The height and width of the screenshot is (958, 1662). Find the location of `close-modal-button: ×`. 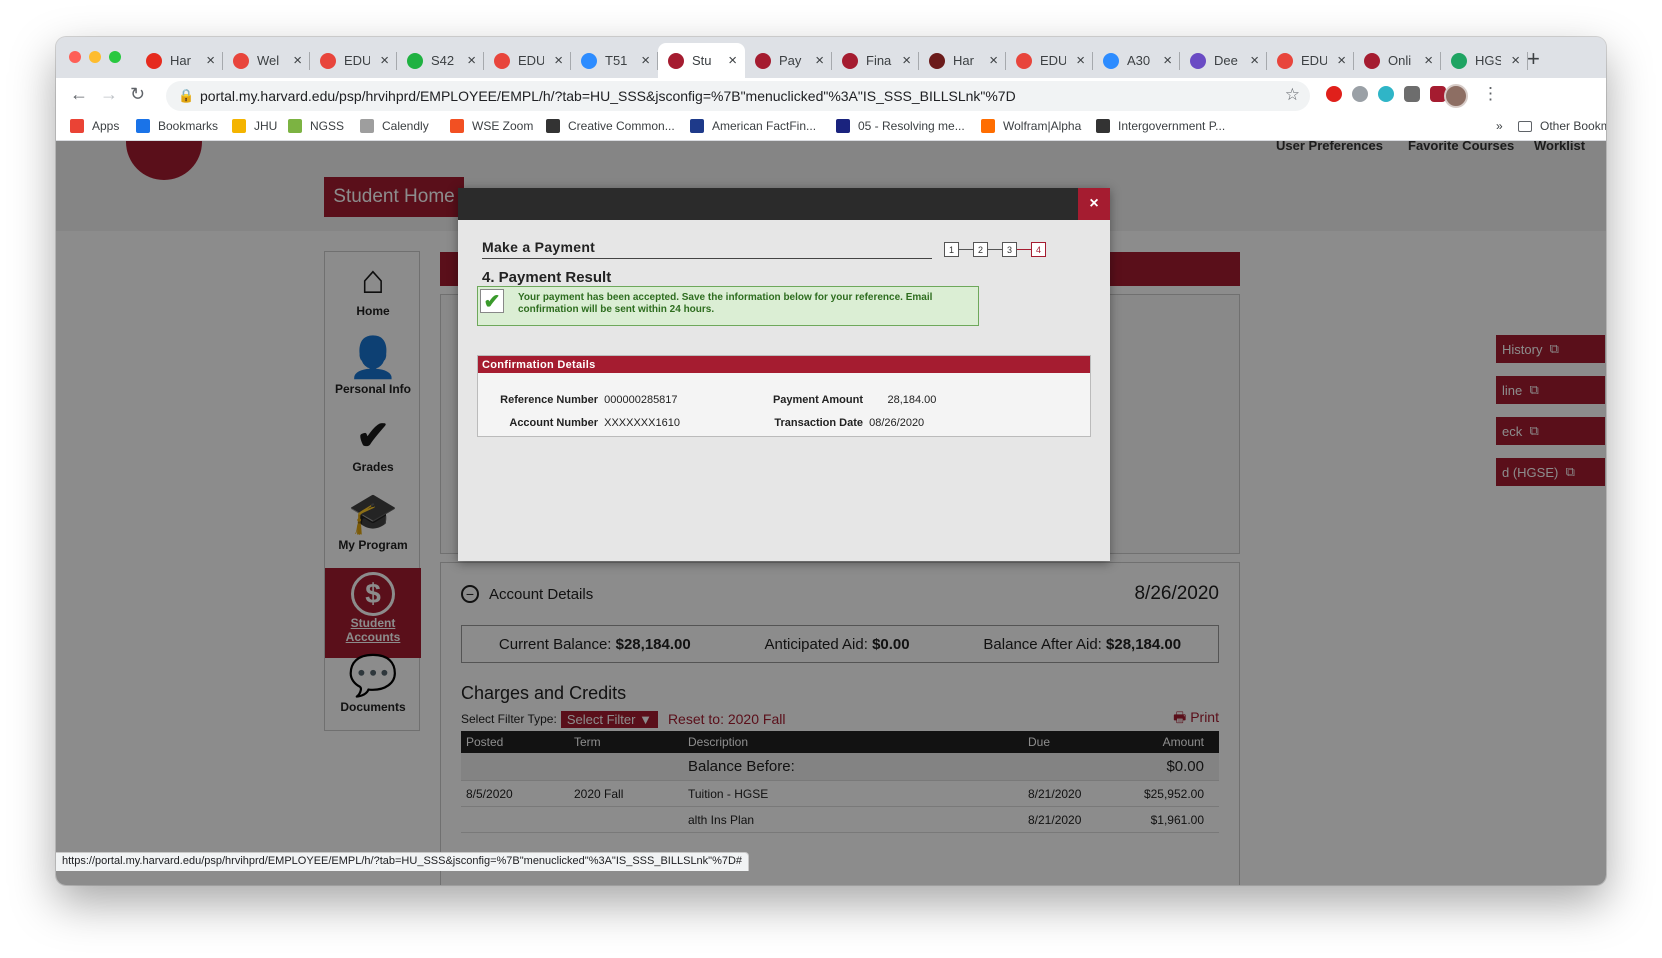

close-modal-button: × is located at coordinates (1094, 204).